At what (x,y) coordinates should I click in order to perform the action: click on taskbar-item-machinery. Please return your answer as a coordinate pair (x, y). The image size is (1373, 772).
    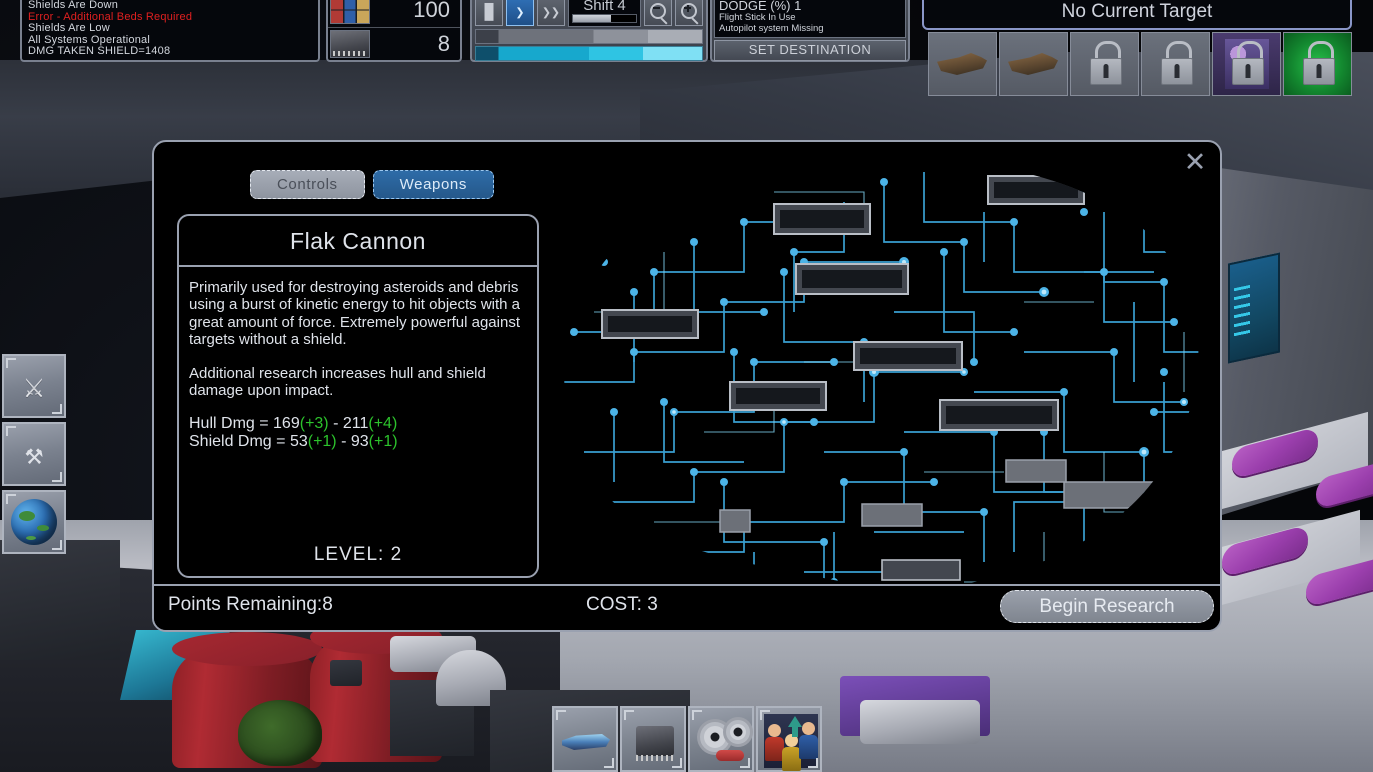
    Looking at the image, I should click on (721, 739).